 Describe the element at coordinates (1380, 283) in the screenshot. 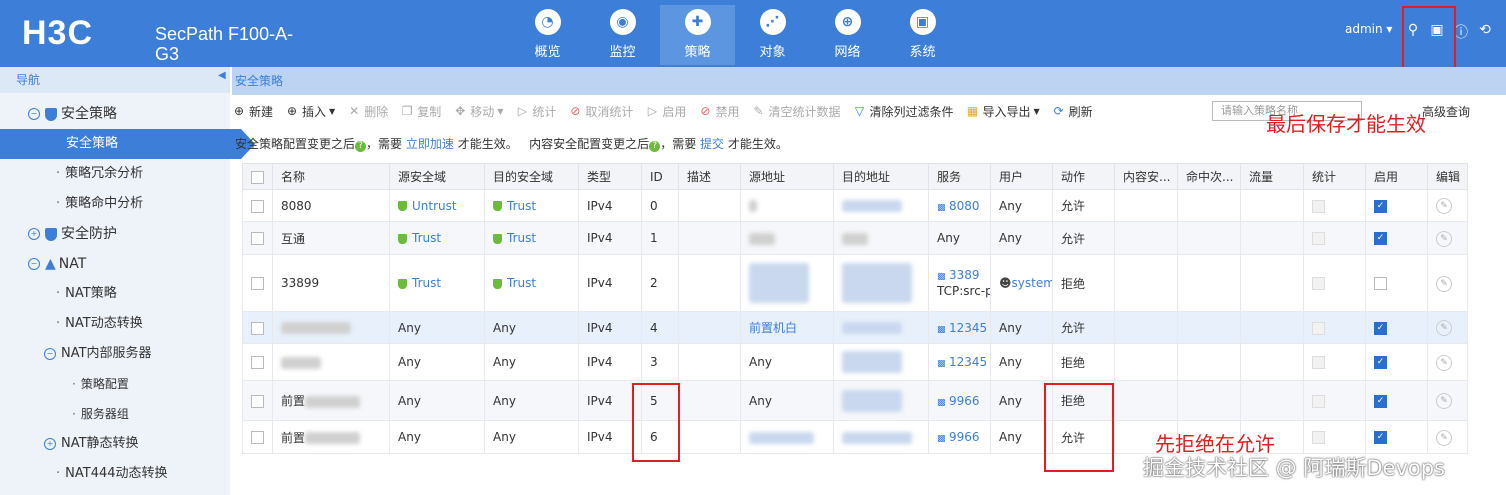

I see `enabled-checkbox` at that location.